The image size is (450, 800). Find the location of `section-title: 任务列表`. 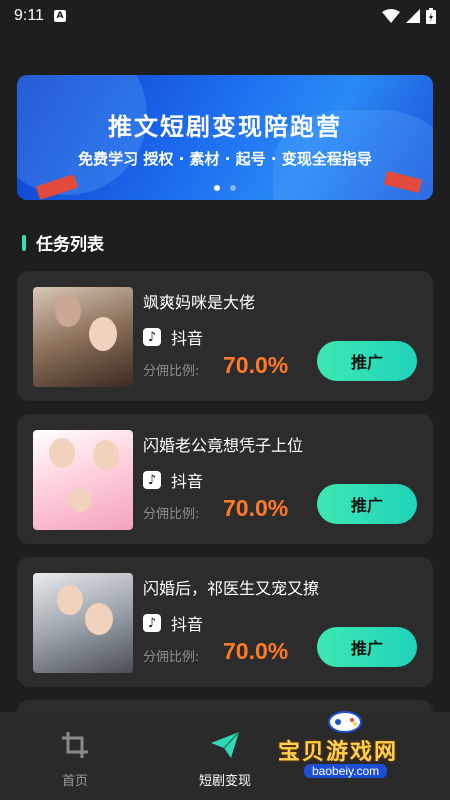

section-title: 任务列表 is located at coordinates (70, 245).